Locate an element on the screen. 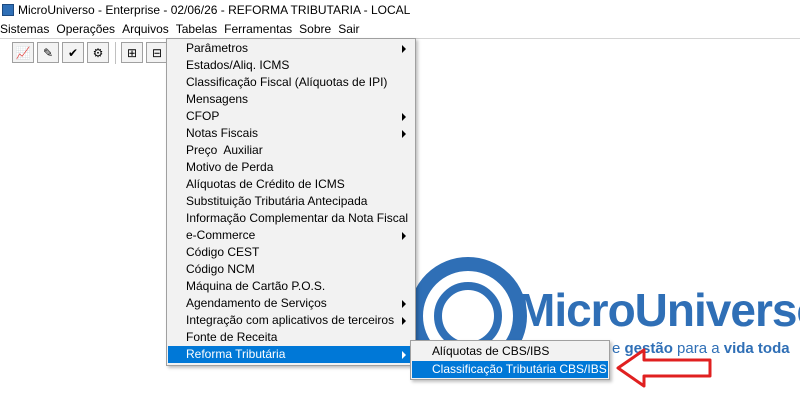 Image resolution: width=800 pixels, height=400 pixels. menu-item-label: Agendamento de Serviços is located at coordinates (256, 303).